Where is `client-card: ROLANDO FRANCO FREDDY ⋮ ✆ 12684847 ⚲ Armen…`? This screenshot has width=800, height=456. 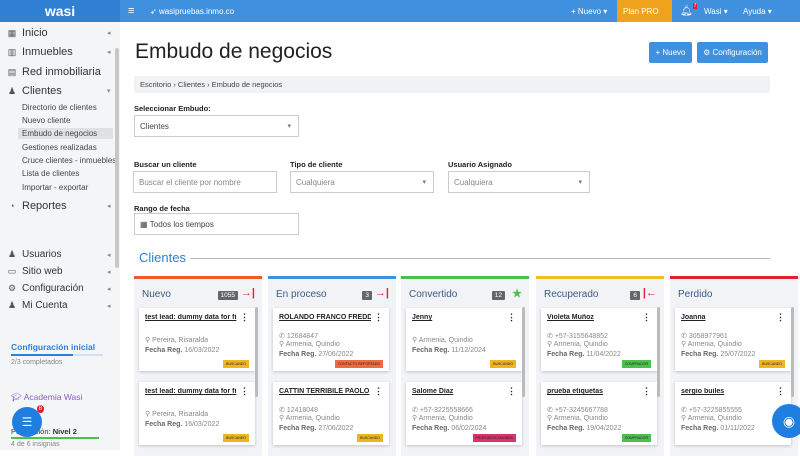
client-card: ROLANDO FRANCO FREDDY ⋮ ✆ 12684847 ⚲ Armen… is located at coordinates (331, 339).